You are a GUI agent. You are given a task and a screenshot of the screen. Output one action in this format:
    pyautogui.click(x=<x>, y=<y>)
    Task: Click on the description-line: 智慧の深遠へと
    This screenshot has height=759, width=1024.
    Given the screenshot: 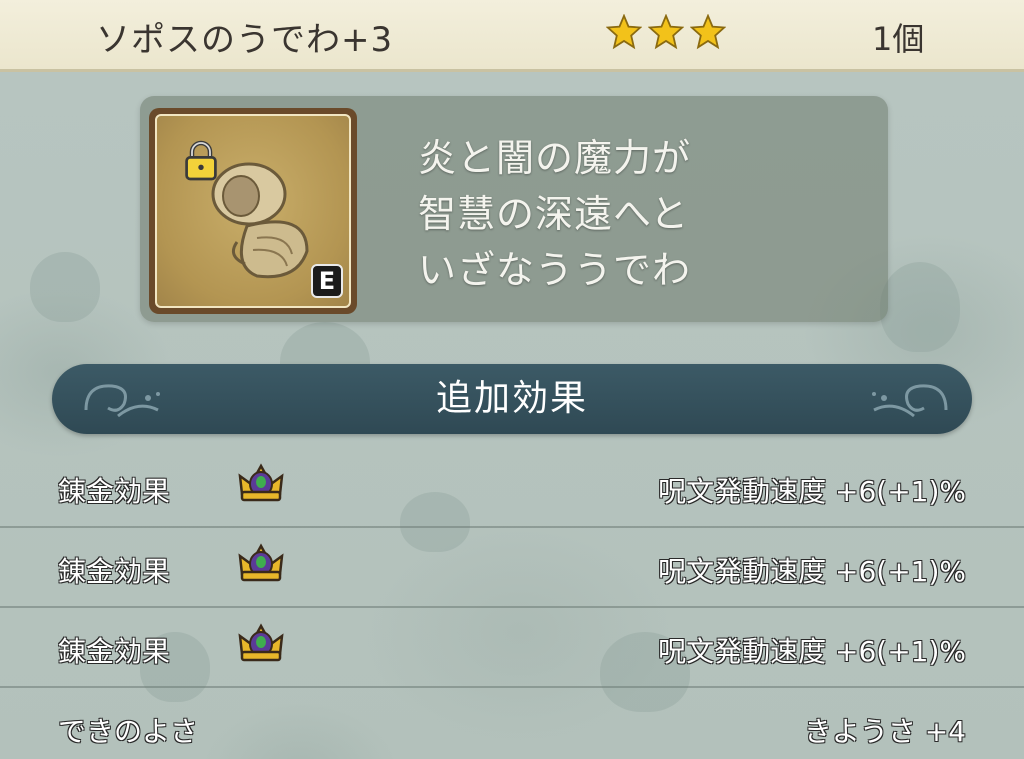 What is the action you would take?
    pyautogui.click(x=554, y=214)
    